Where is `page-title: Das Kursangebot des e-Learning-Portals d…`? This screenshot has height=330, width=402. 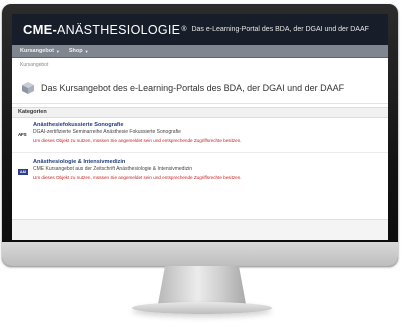 page-title: Das Kursangebot des e-Learning-Portals d… is located at coordinates (193, 88).